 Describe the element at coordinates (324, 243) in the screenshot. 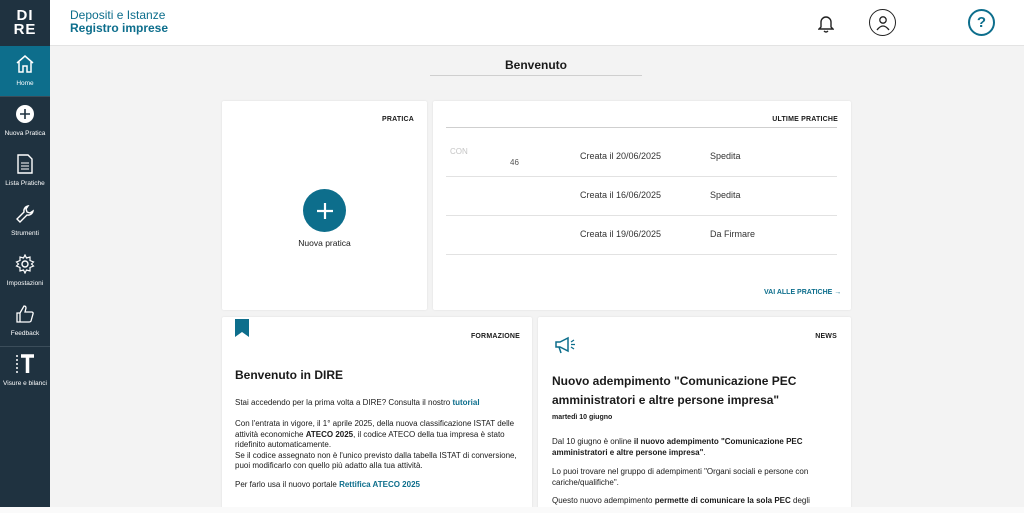

I see `nuova-pratica-label: Nuova pratica` at that location.